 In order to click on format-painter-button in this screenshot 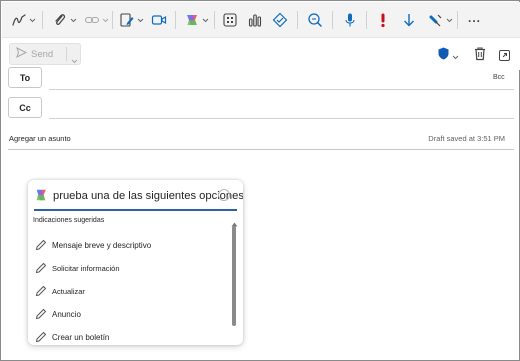, I will do `click(440, 20)`.